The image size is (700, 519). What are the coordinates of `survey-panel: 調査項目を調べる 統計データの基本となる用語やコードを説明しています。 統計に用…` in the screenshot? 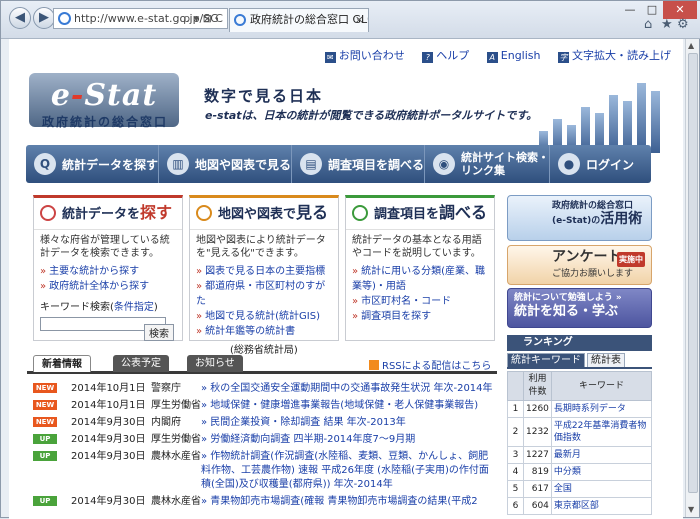 It's located at (420, 268).